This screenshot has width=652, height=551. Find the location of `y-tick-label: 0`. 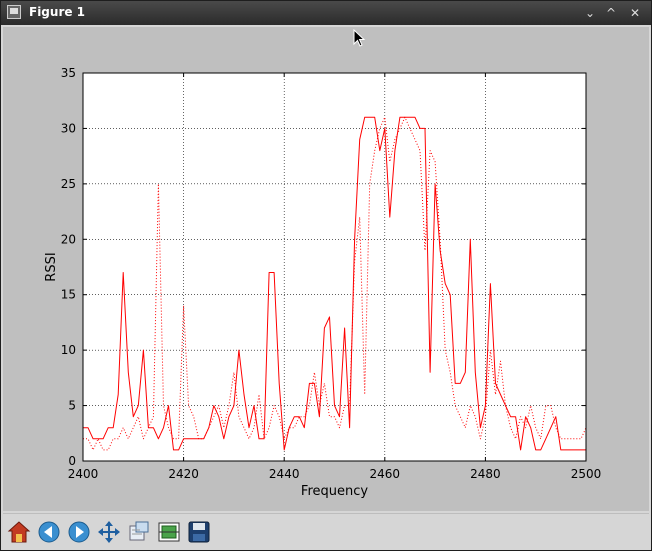

y-tick-label: 0 is located at coordinates (72, 461).